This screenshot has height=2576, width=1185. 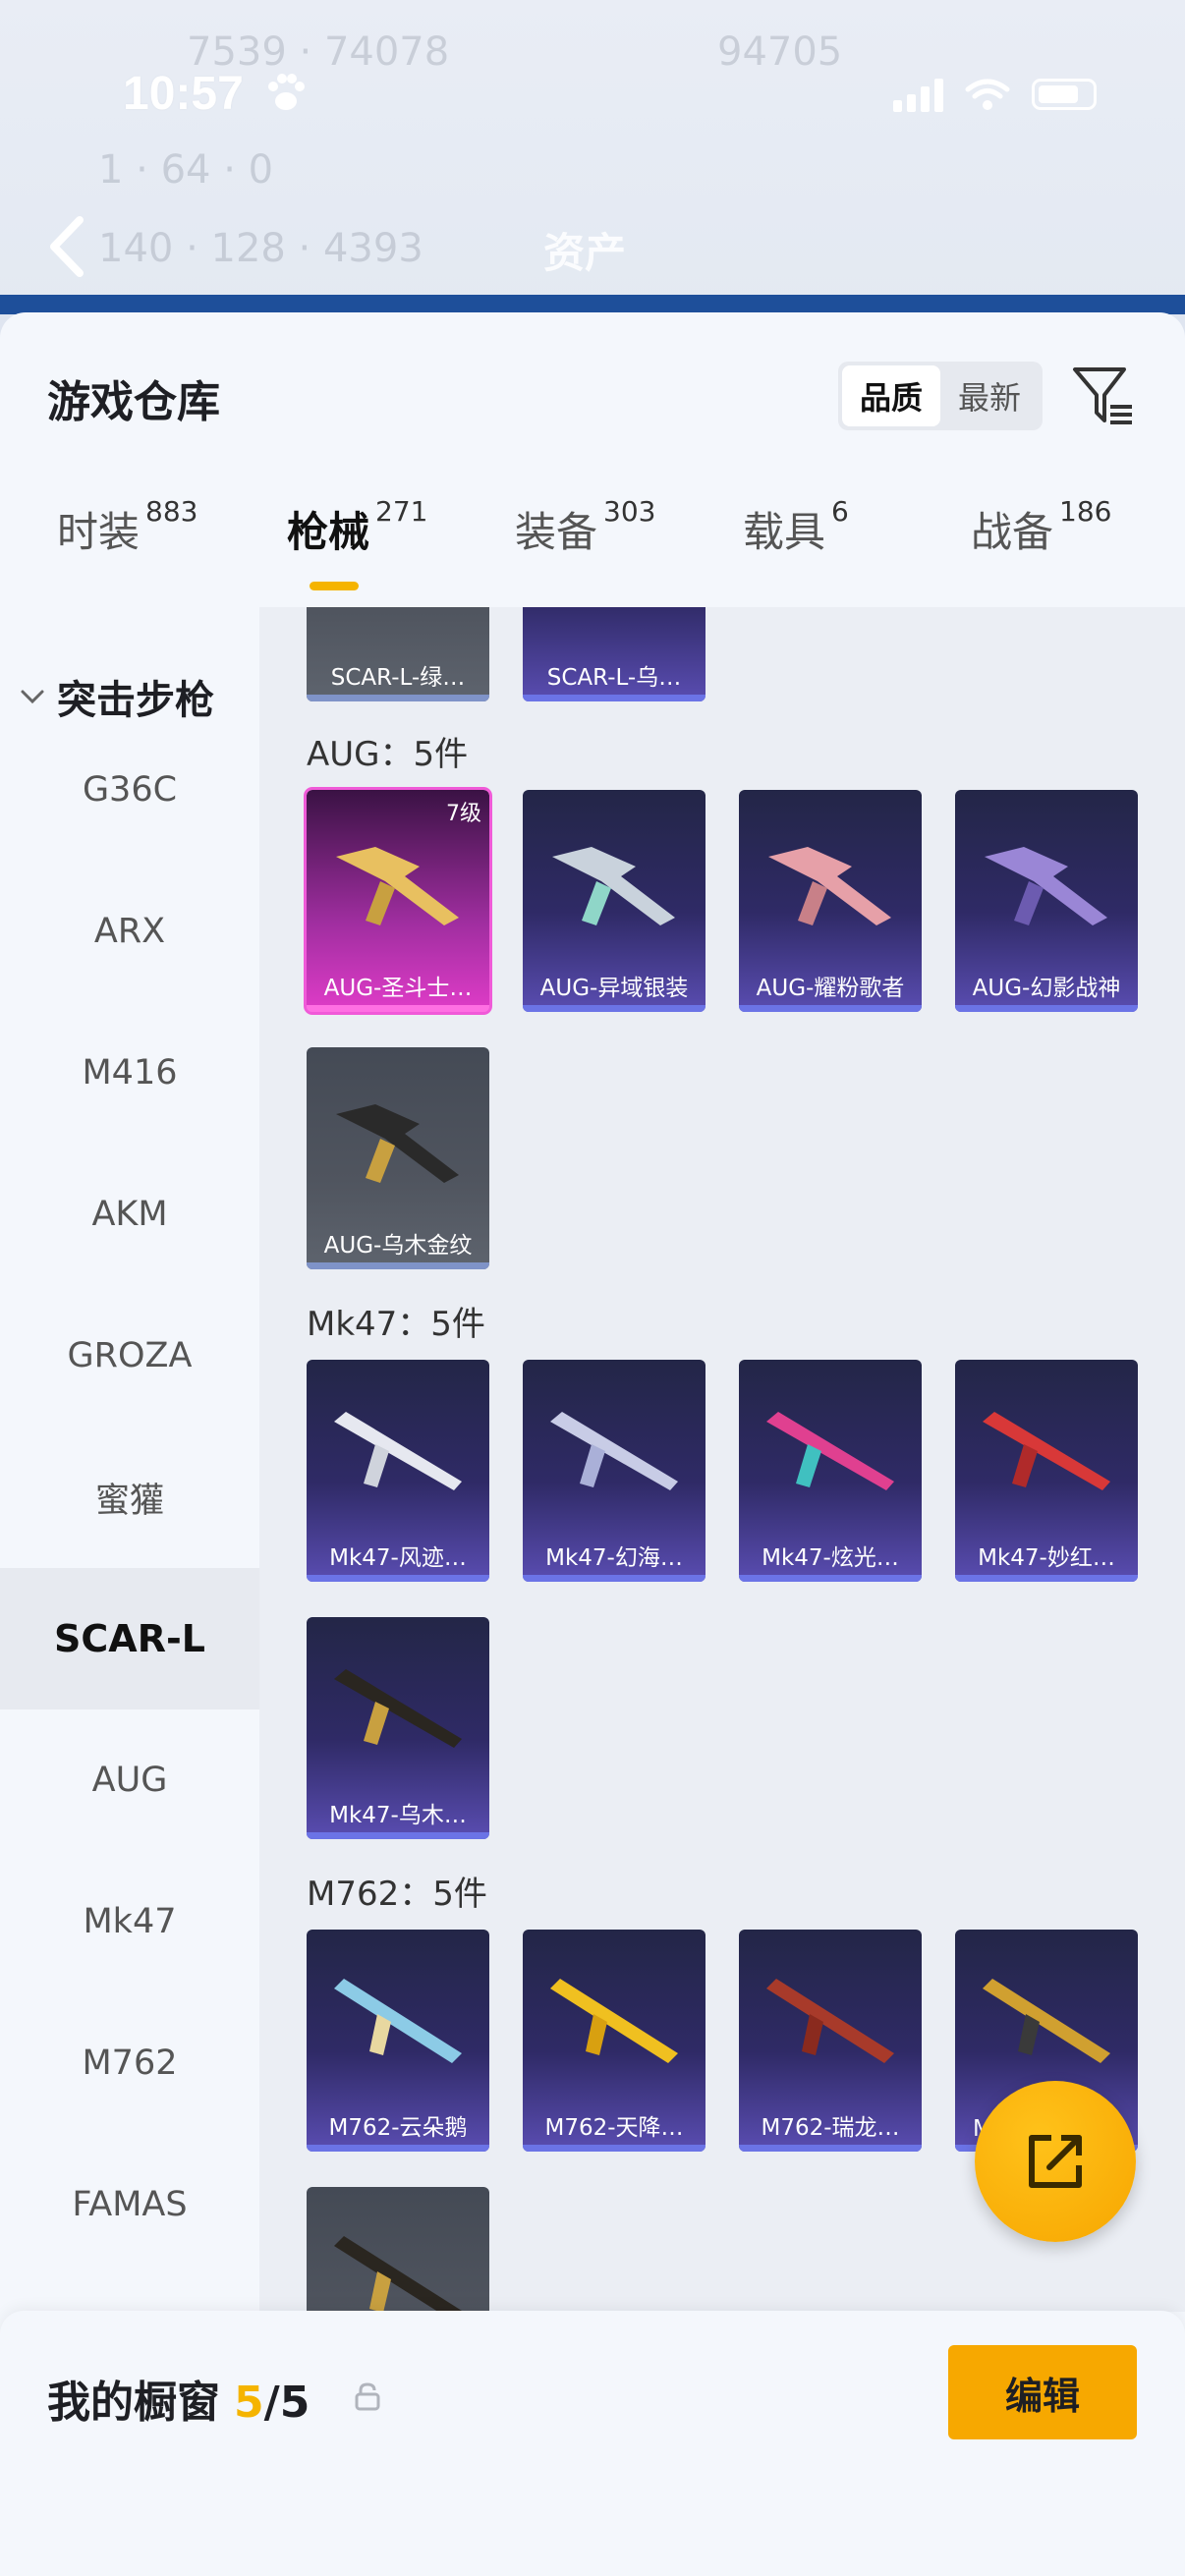 I want to click on share-button, so click(x=1056, y=2161).